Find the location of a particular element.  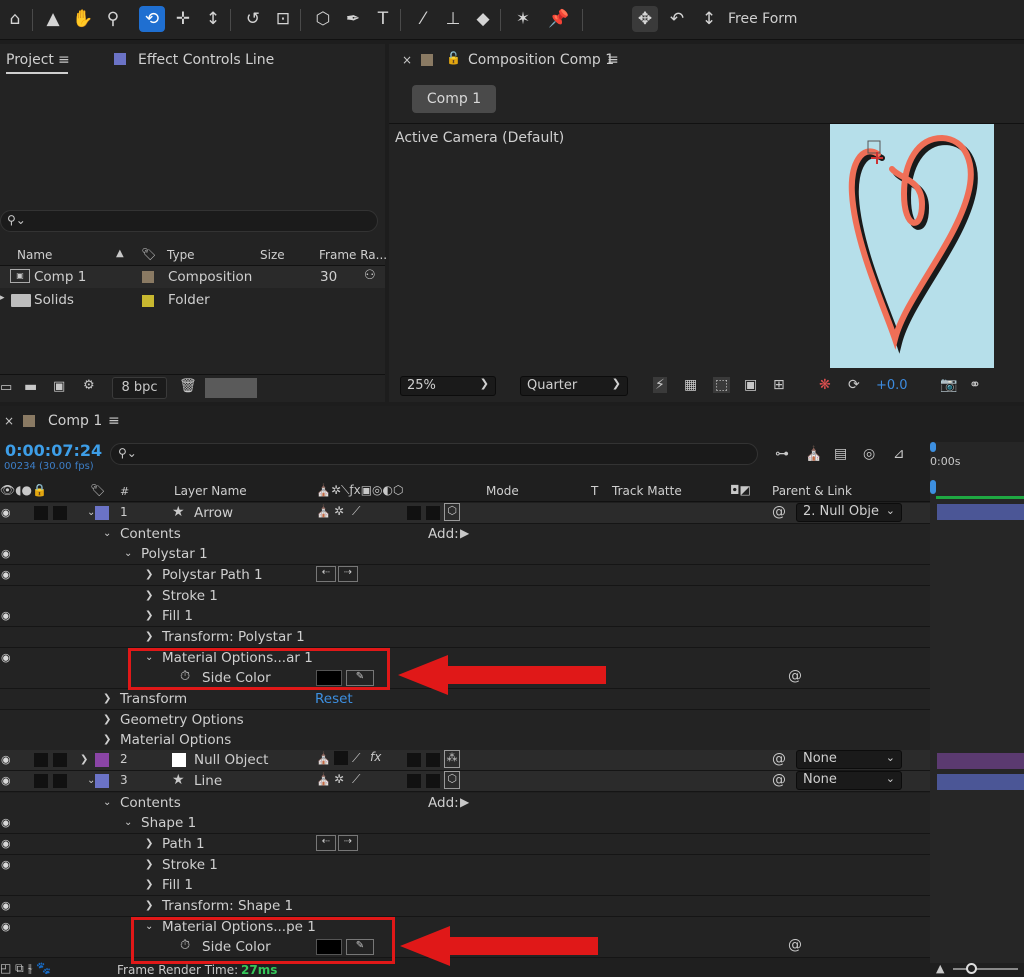

column-type: Type is located at coordinates (181, 255).